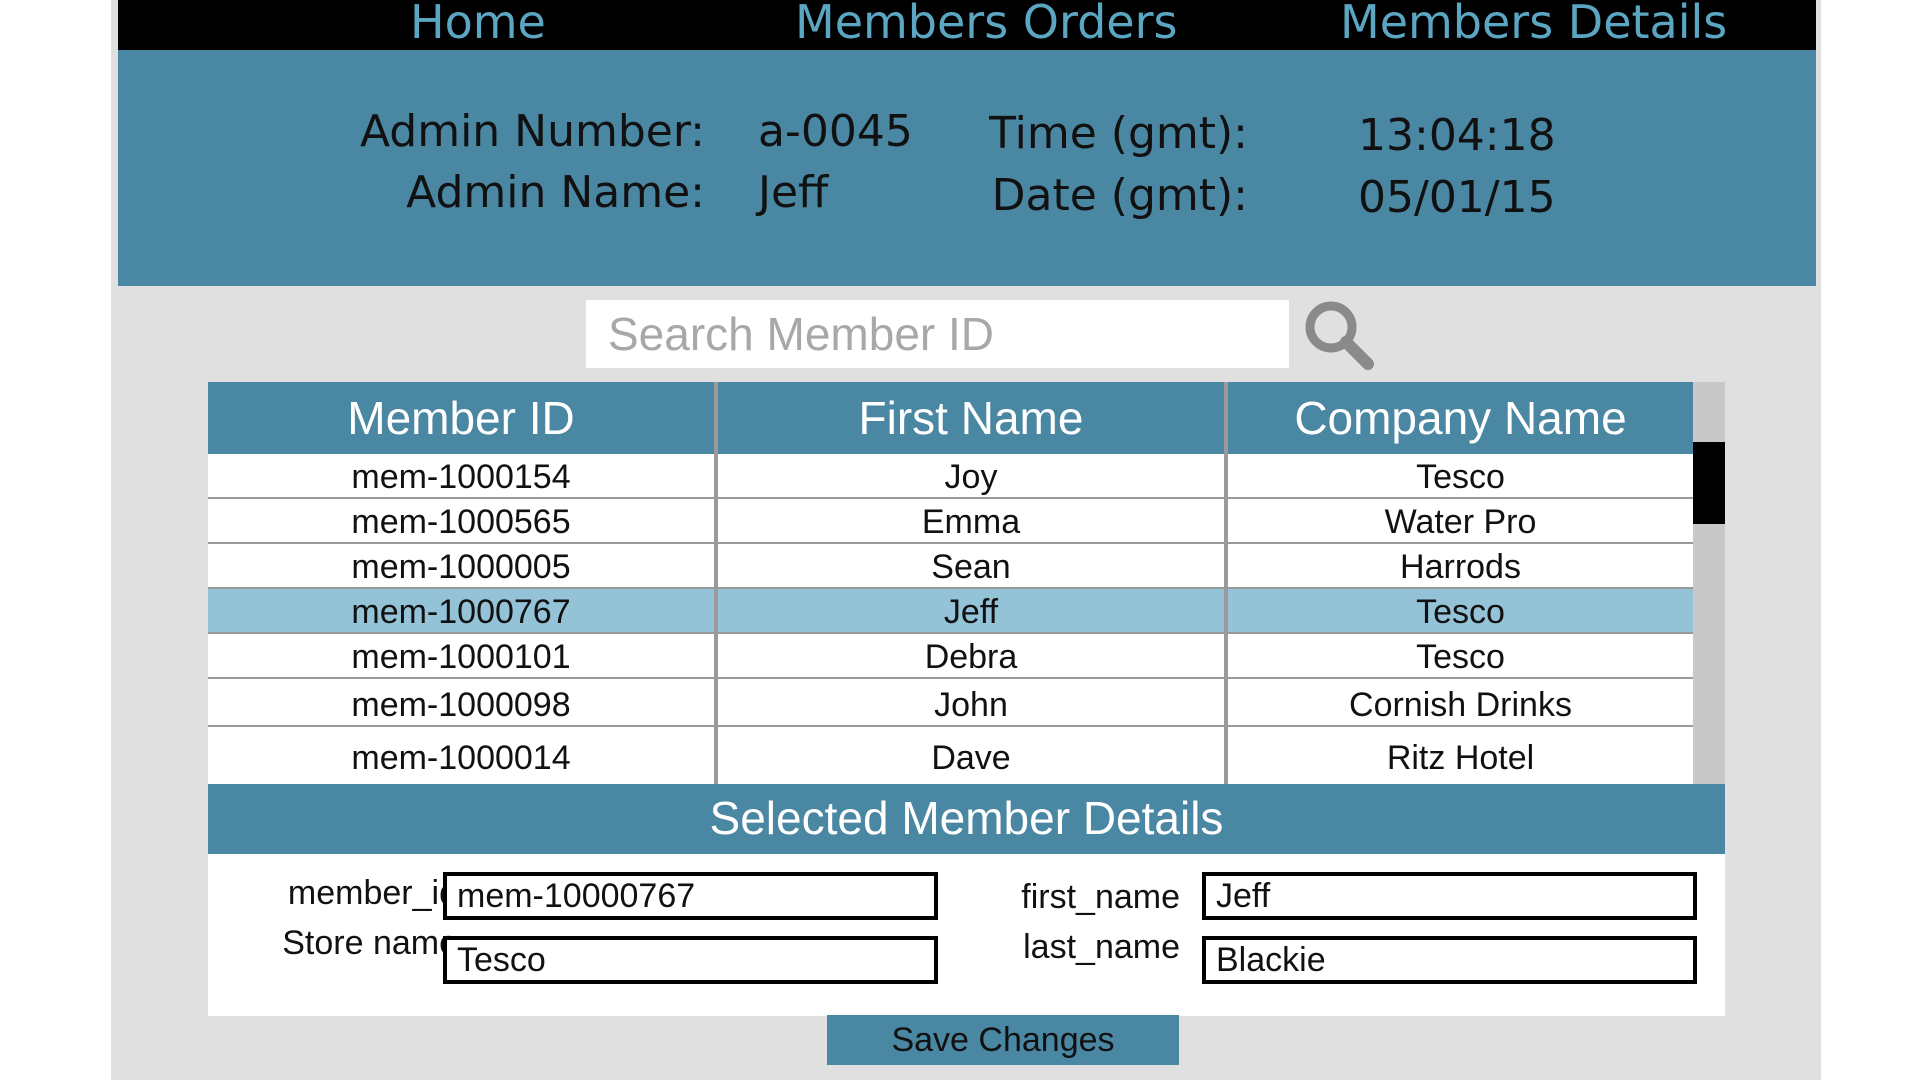 The height and width of the screenshot is (1080, 1920). I want to click on cell-member-id: mem-1000767, so click(461, 612).